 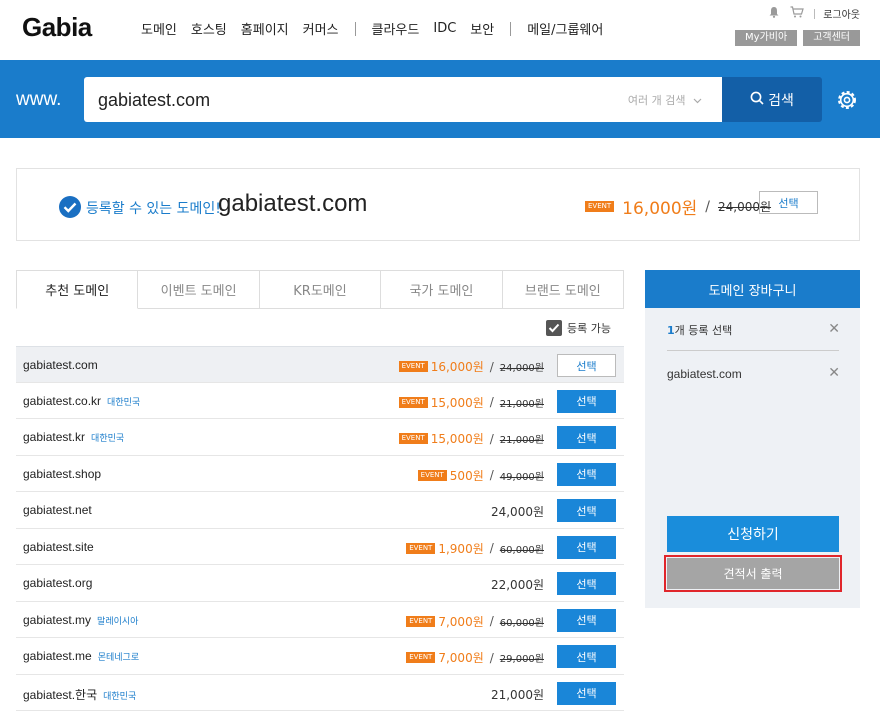 What do you see at coordinates (57, 656) in the screenshot?
I see `domain-text: gabiatest.me` at bounding box center [57, 656].